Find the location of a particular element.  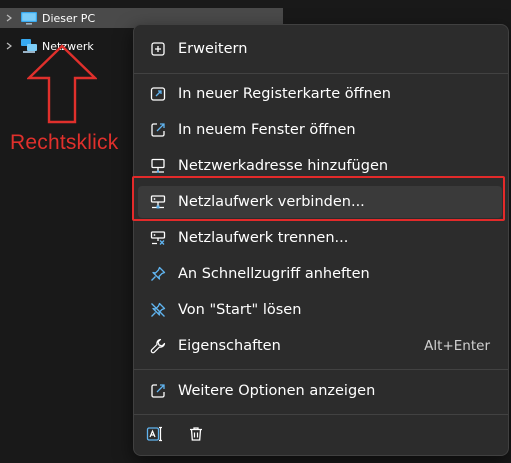

annotation-label: Rechtsklick is located at coordinates (64, 142).